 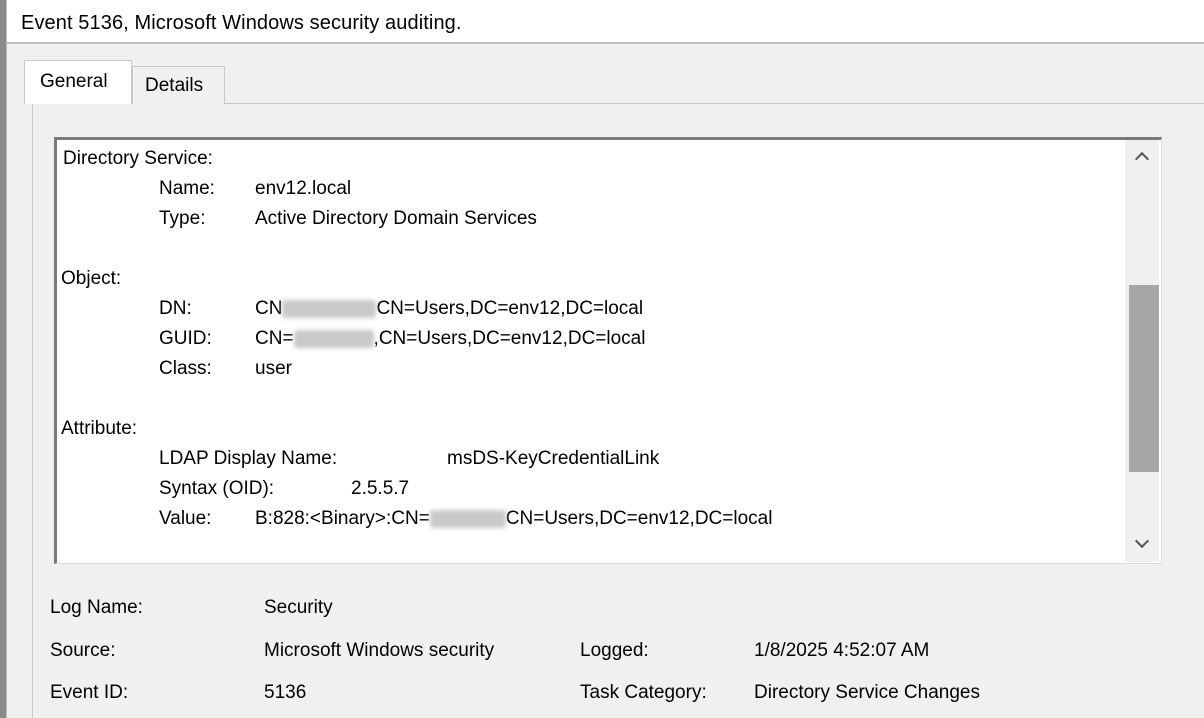 What do you see at coordinates (187, 188) in the screenshot?
I see `ds-name-label: Name:` at bounding box center [187, 188].